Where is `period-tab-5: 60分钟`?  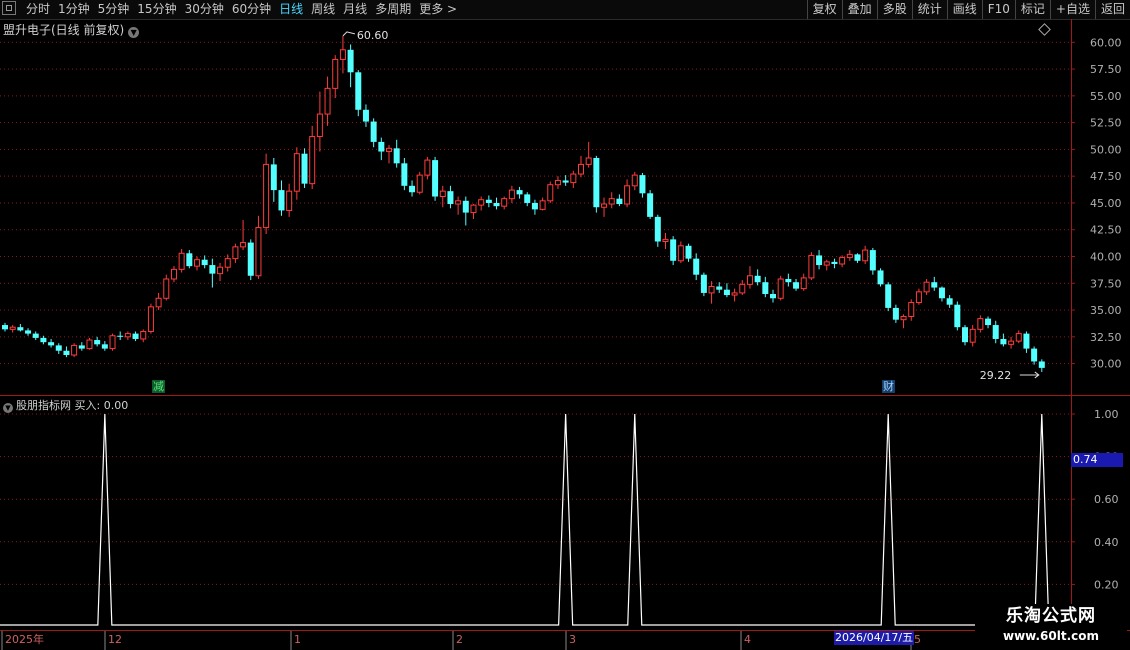
period-tab-5: 60分钟 is located at coordinates (251, 9).